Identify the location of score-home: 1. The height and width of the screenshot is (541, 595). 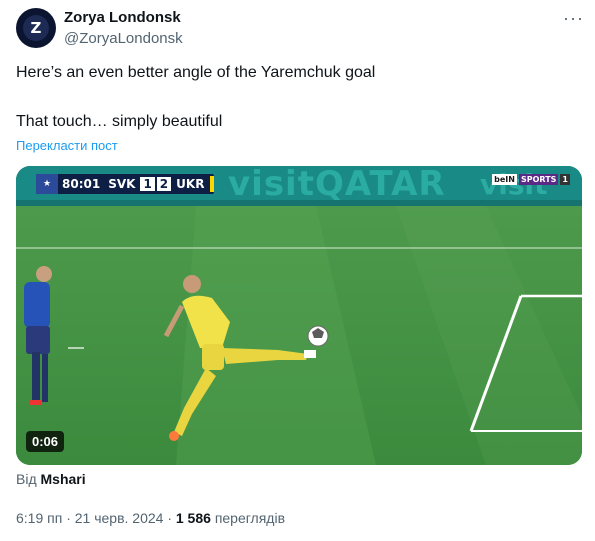
(147, 184).